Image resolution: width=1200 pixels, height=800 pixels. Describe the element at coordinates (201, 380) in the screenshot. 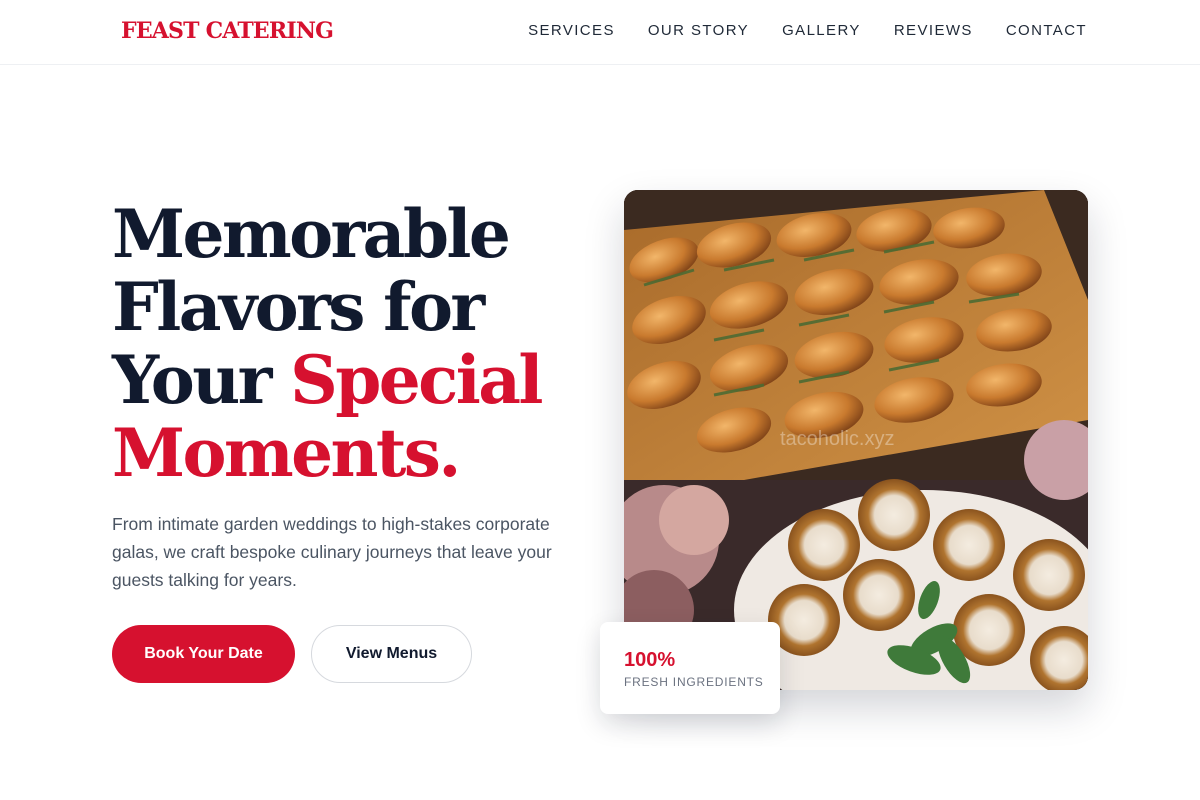

I see `headline-line-3: Your` at that location.